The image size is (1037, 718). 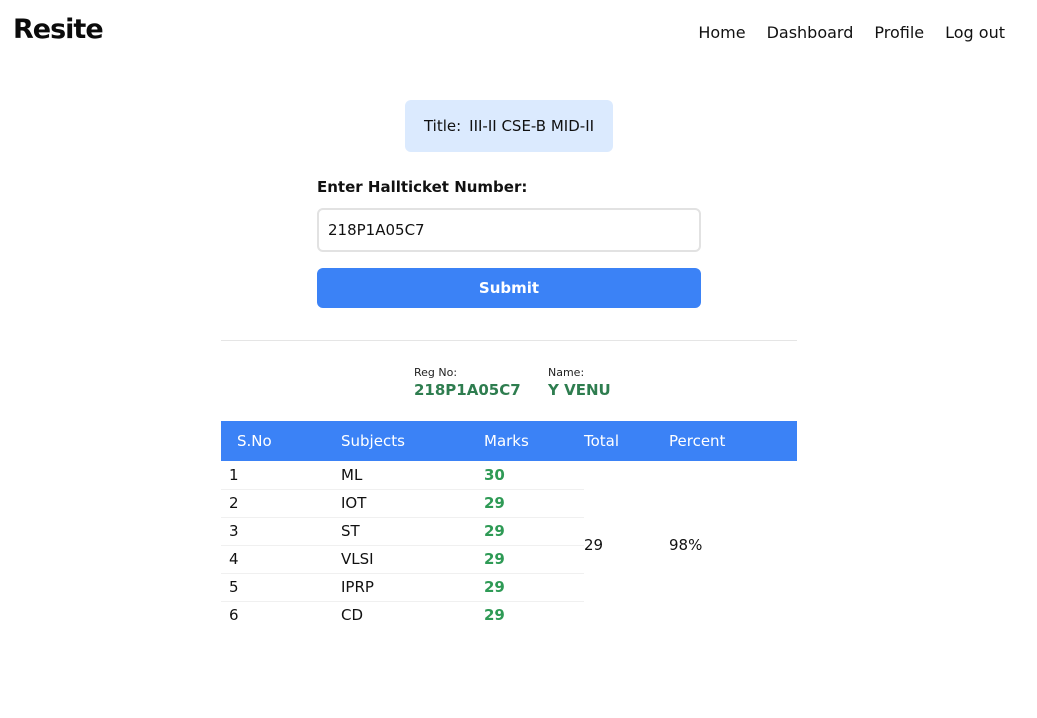 What do you see at coordinates (518, 34) in the screenshot?
I see `navbar: Resite Home Dashboard Profile Log out` at bounding box center [518, 34].